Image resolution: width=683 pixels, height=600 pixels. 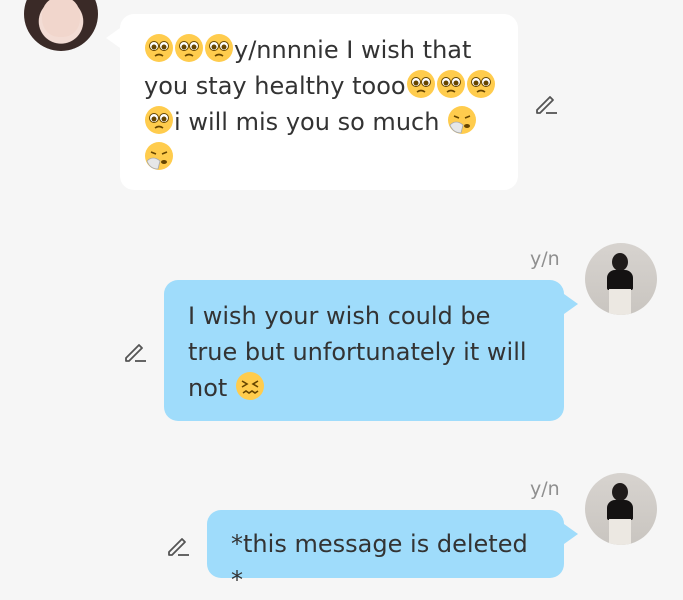 What do you see at coordinates (250, 386) in the screenshot?
I see `confounded-face-emoji` at bounding box center [250, 386].